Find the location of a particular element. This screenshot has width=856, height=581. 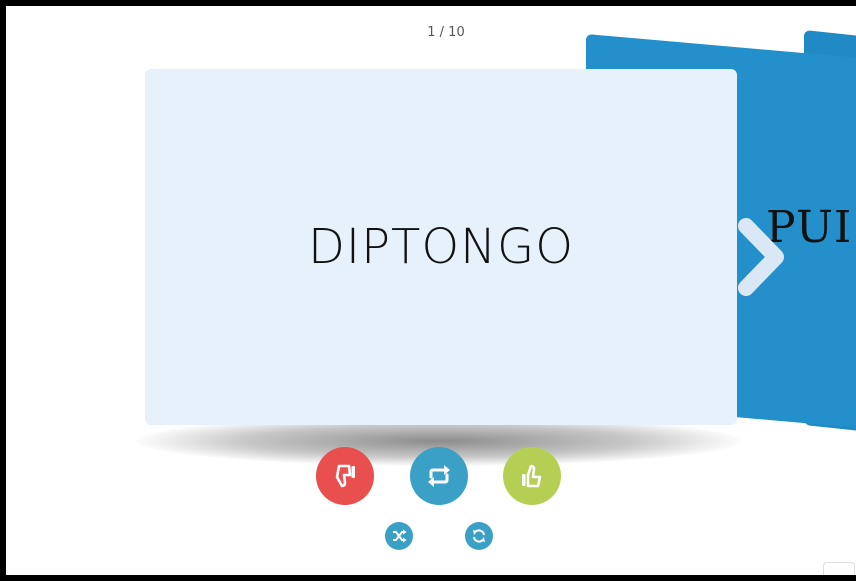

repeat-icon is located at coordinates (439, 476).